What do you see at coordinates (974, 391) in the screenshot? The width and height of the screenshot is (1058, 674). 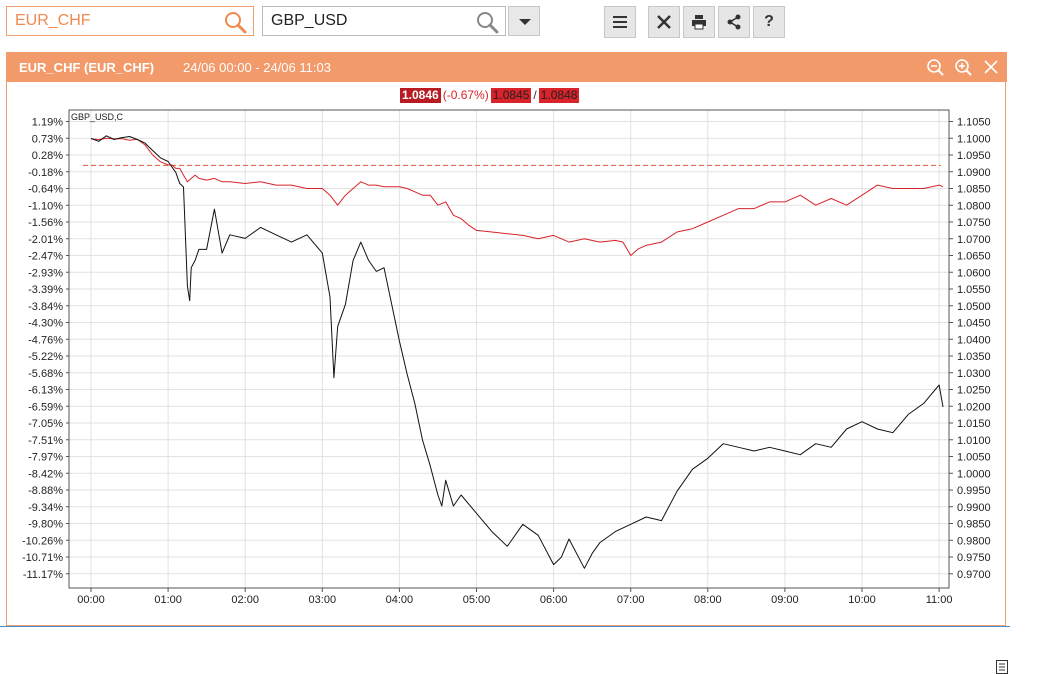 I see `right-tick-label: 1.0250` at bounding box center [974, 391].